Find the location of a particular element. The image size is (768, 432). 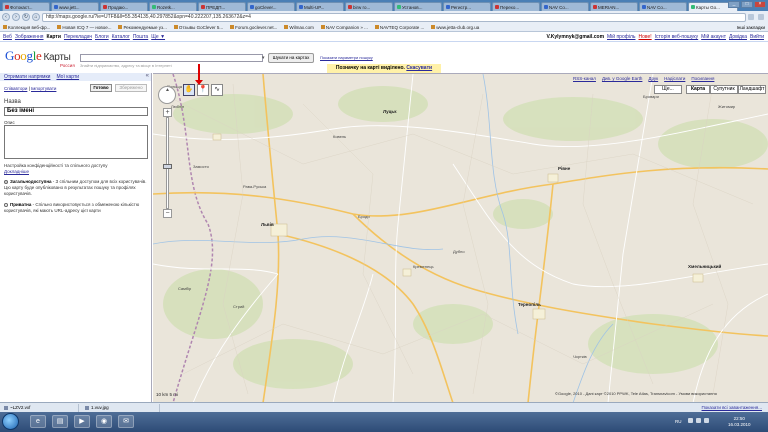

zoom-in-button: + is located at coordinates (167, 112).